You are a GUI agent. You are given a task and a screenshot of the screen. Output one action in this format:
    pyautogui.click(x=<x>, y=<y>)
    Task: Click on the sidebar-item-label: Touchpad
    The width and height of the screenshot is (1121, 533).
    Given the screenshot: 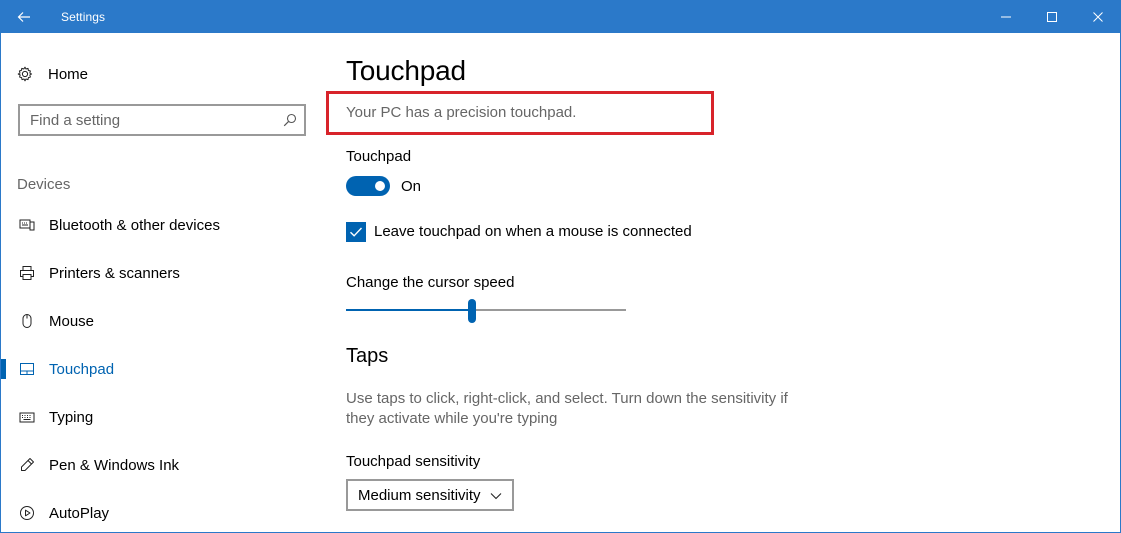 What is the action you would take?
    pyautogui.click(x=82, y=369)
    